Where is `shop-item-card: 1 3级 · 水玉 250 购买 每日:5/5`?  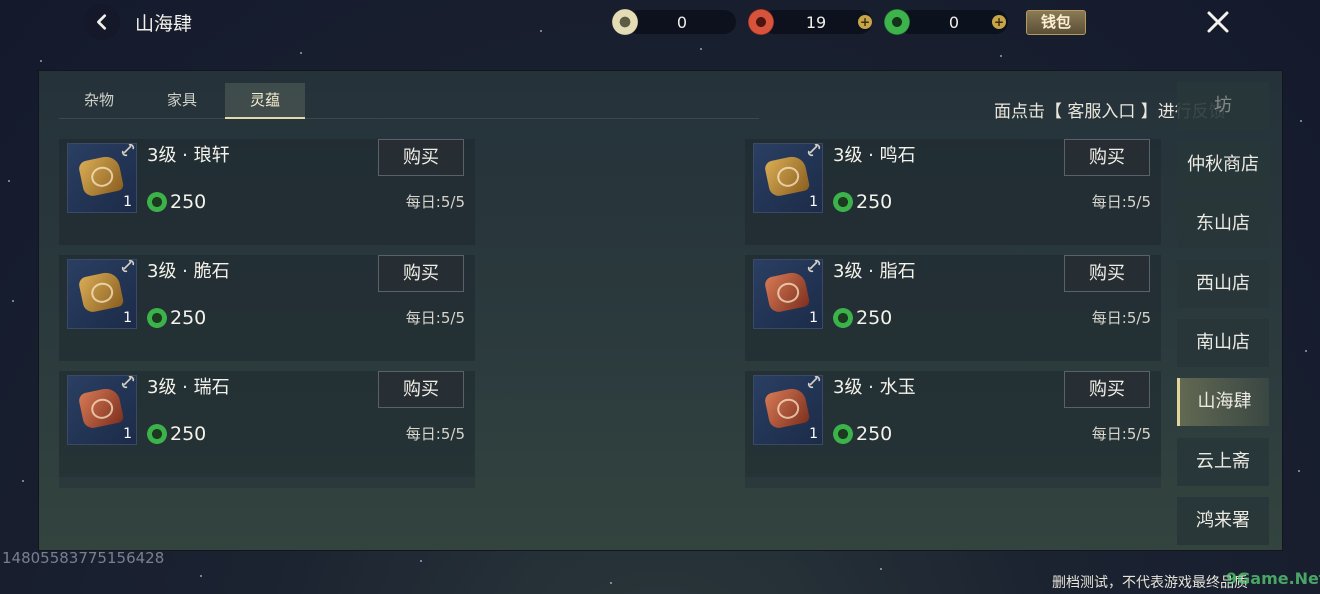
shop-item-card: 1 3级 · 水玉 250 购买 每日:5/5 is located at coordinates (953, 424).